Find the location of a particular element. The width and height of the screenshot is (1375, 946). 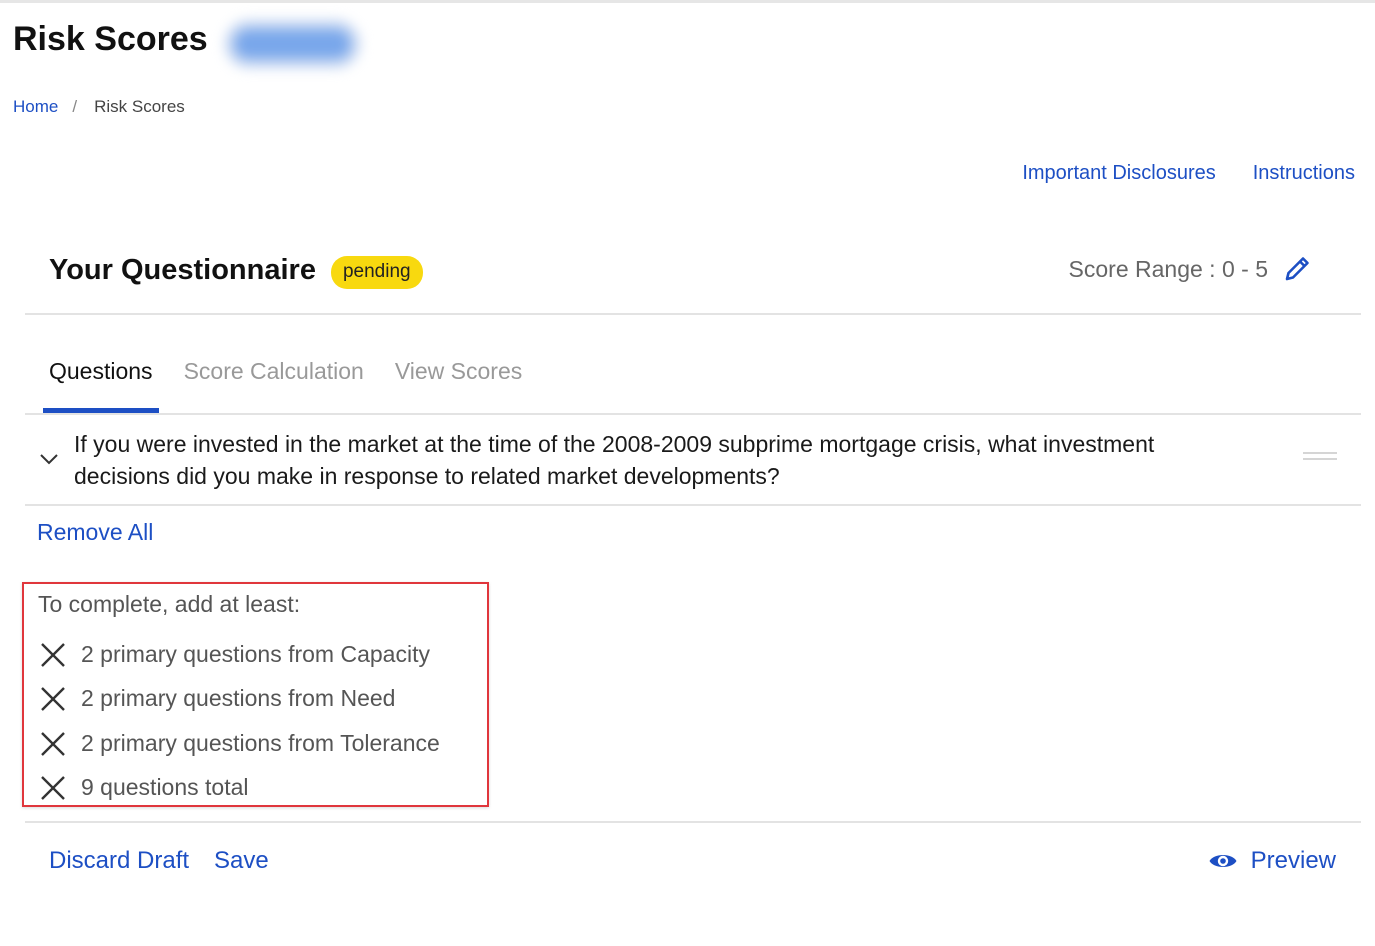

edit-score-range-button is located at coordinates (1297, 269).